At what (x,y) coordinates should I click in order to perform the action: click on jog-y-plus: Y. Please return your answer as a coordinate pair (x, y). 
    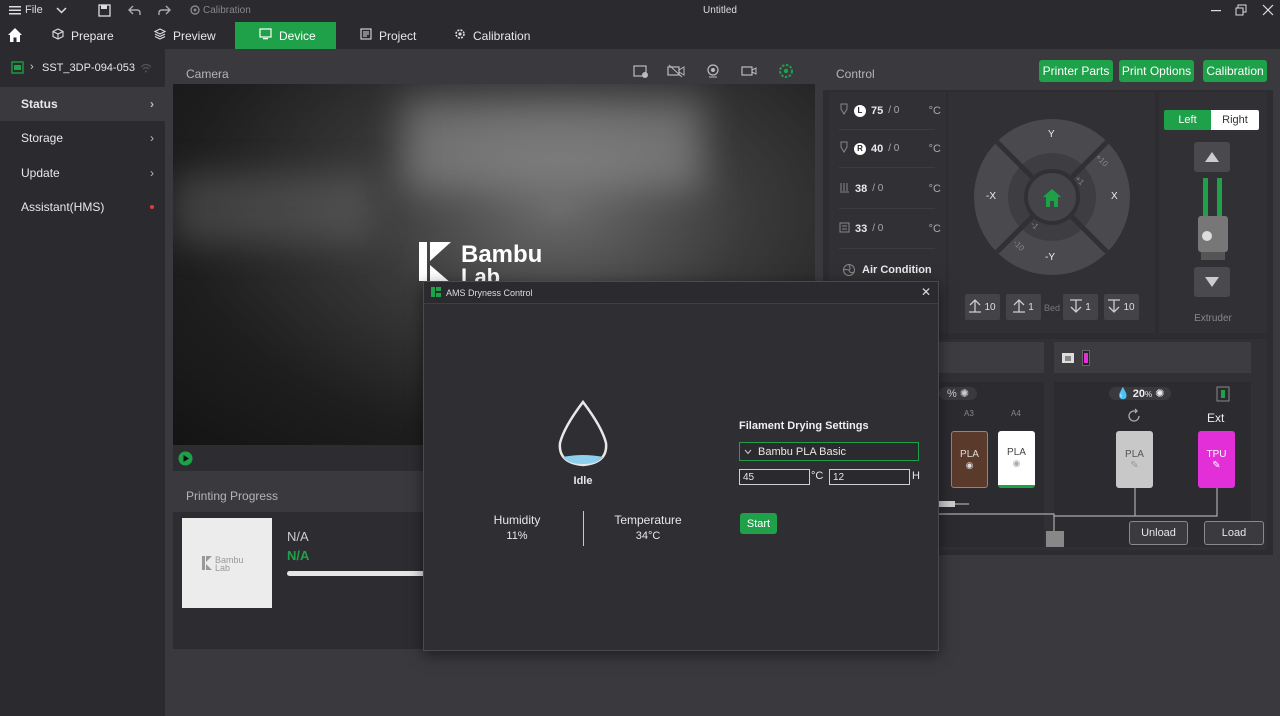
    Looking at the image, I should click on (1051, 134).